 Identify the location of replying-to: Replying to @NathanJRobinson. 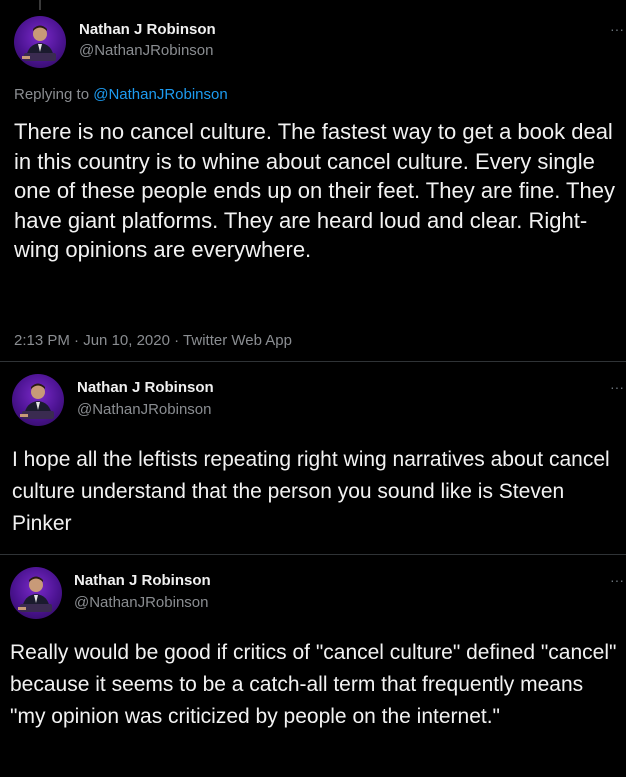
(121, 94).